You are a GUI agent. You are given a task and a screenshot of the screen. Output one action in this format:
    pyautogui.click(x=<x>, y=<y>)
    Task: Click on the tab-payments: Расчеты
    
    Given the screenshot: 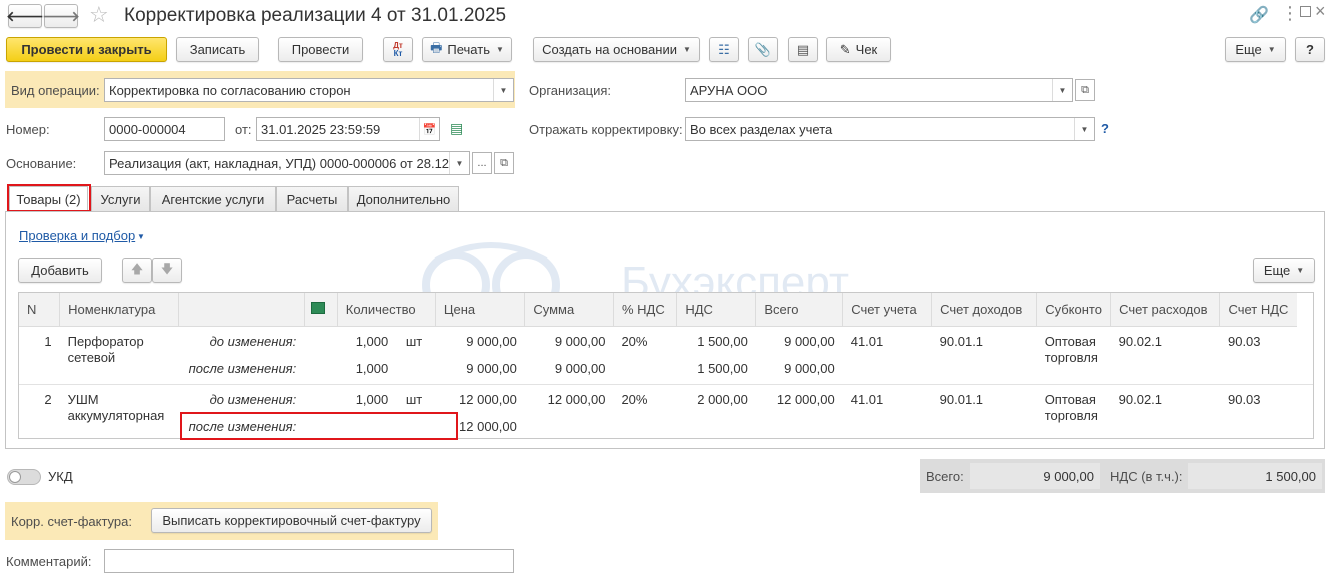 What is the action you would take?
    pyautogui.click(x=312, y=198)
    